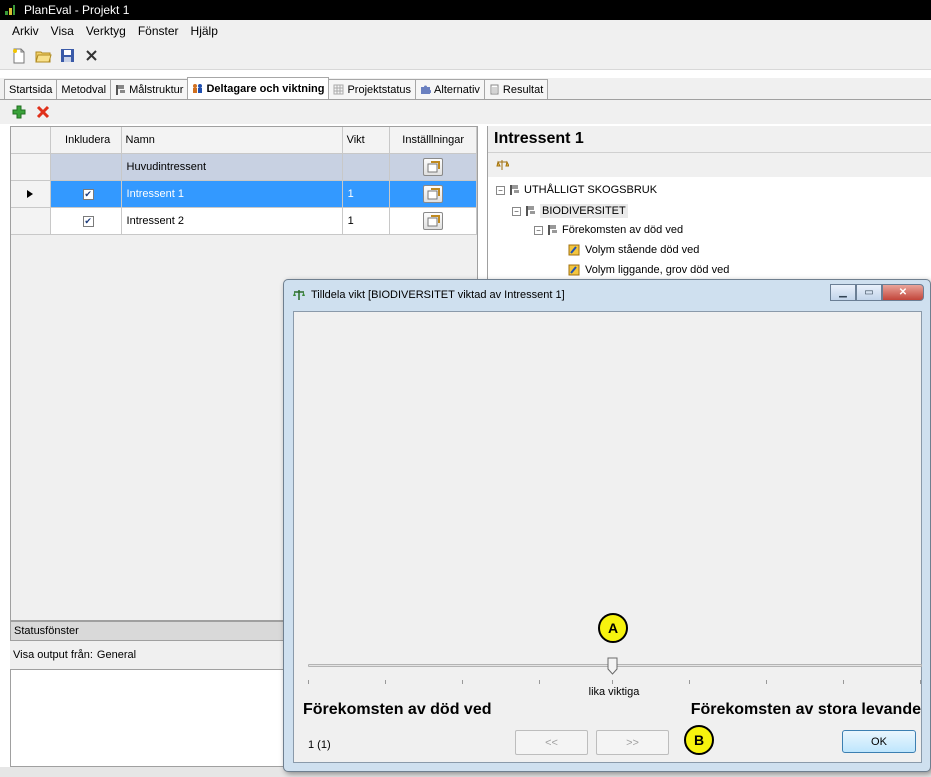  I want to click on maximize-icon: ▭, so click(869, 292).